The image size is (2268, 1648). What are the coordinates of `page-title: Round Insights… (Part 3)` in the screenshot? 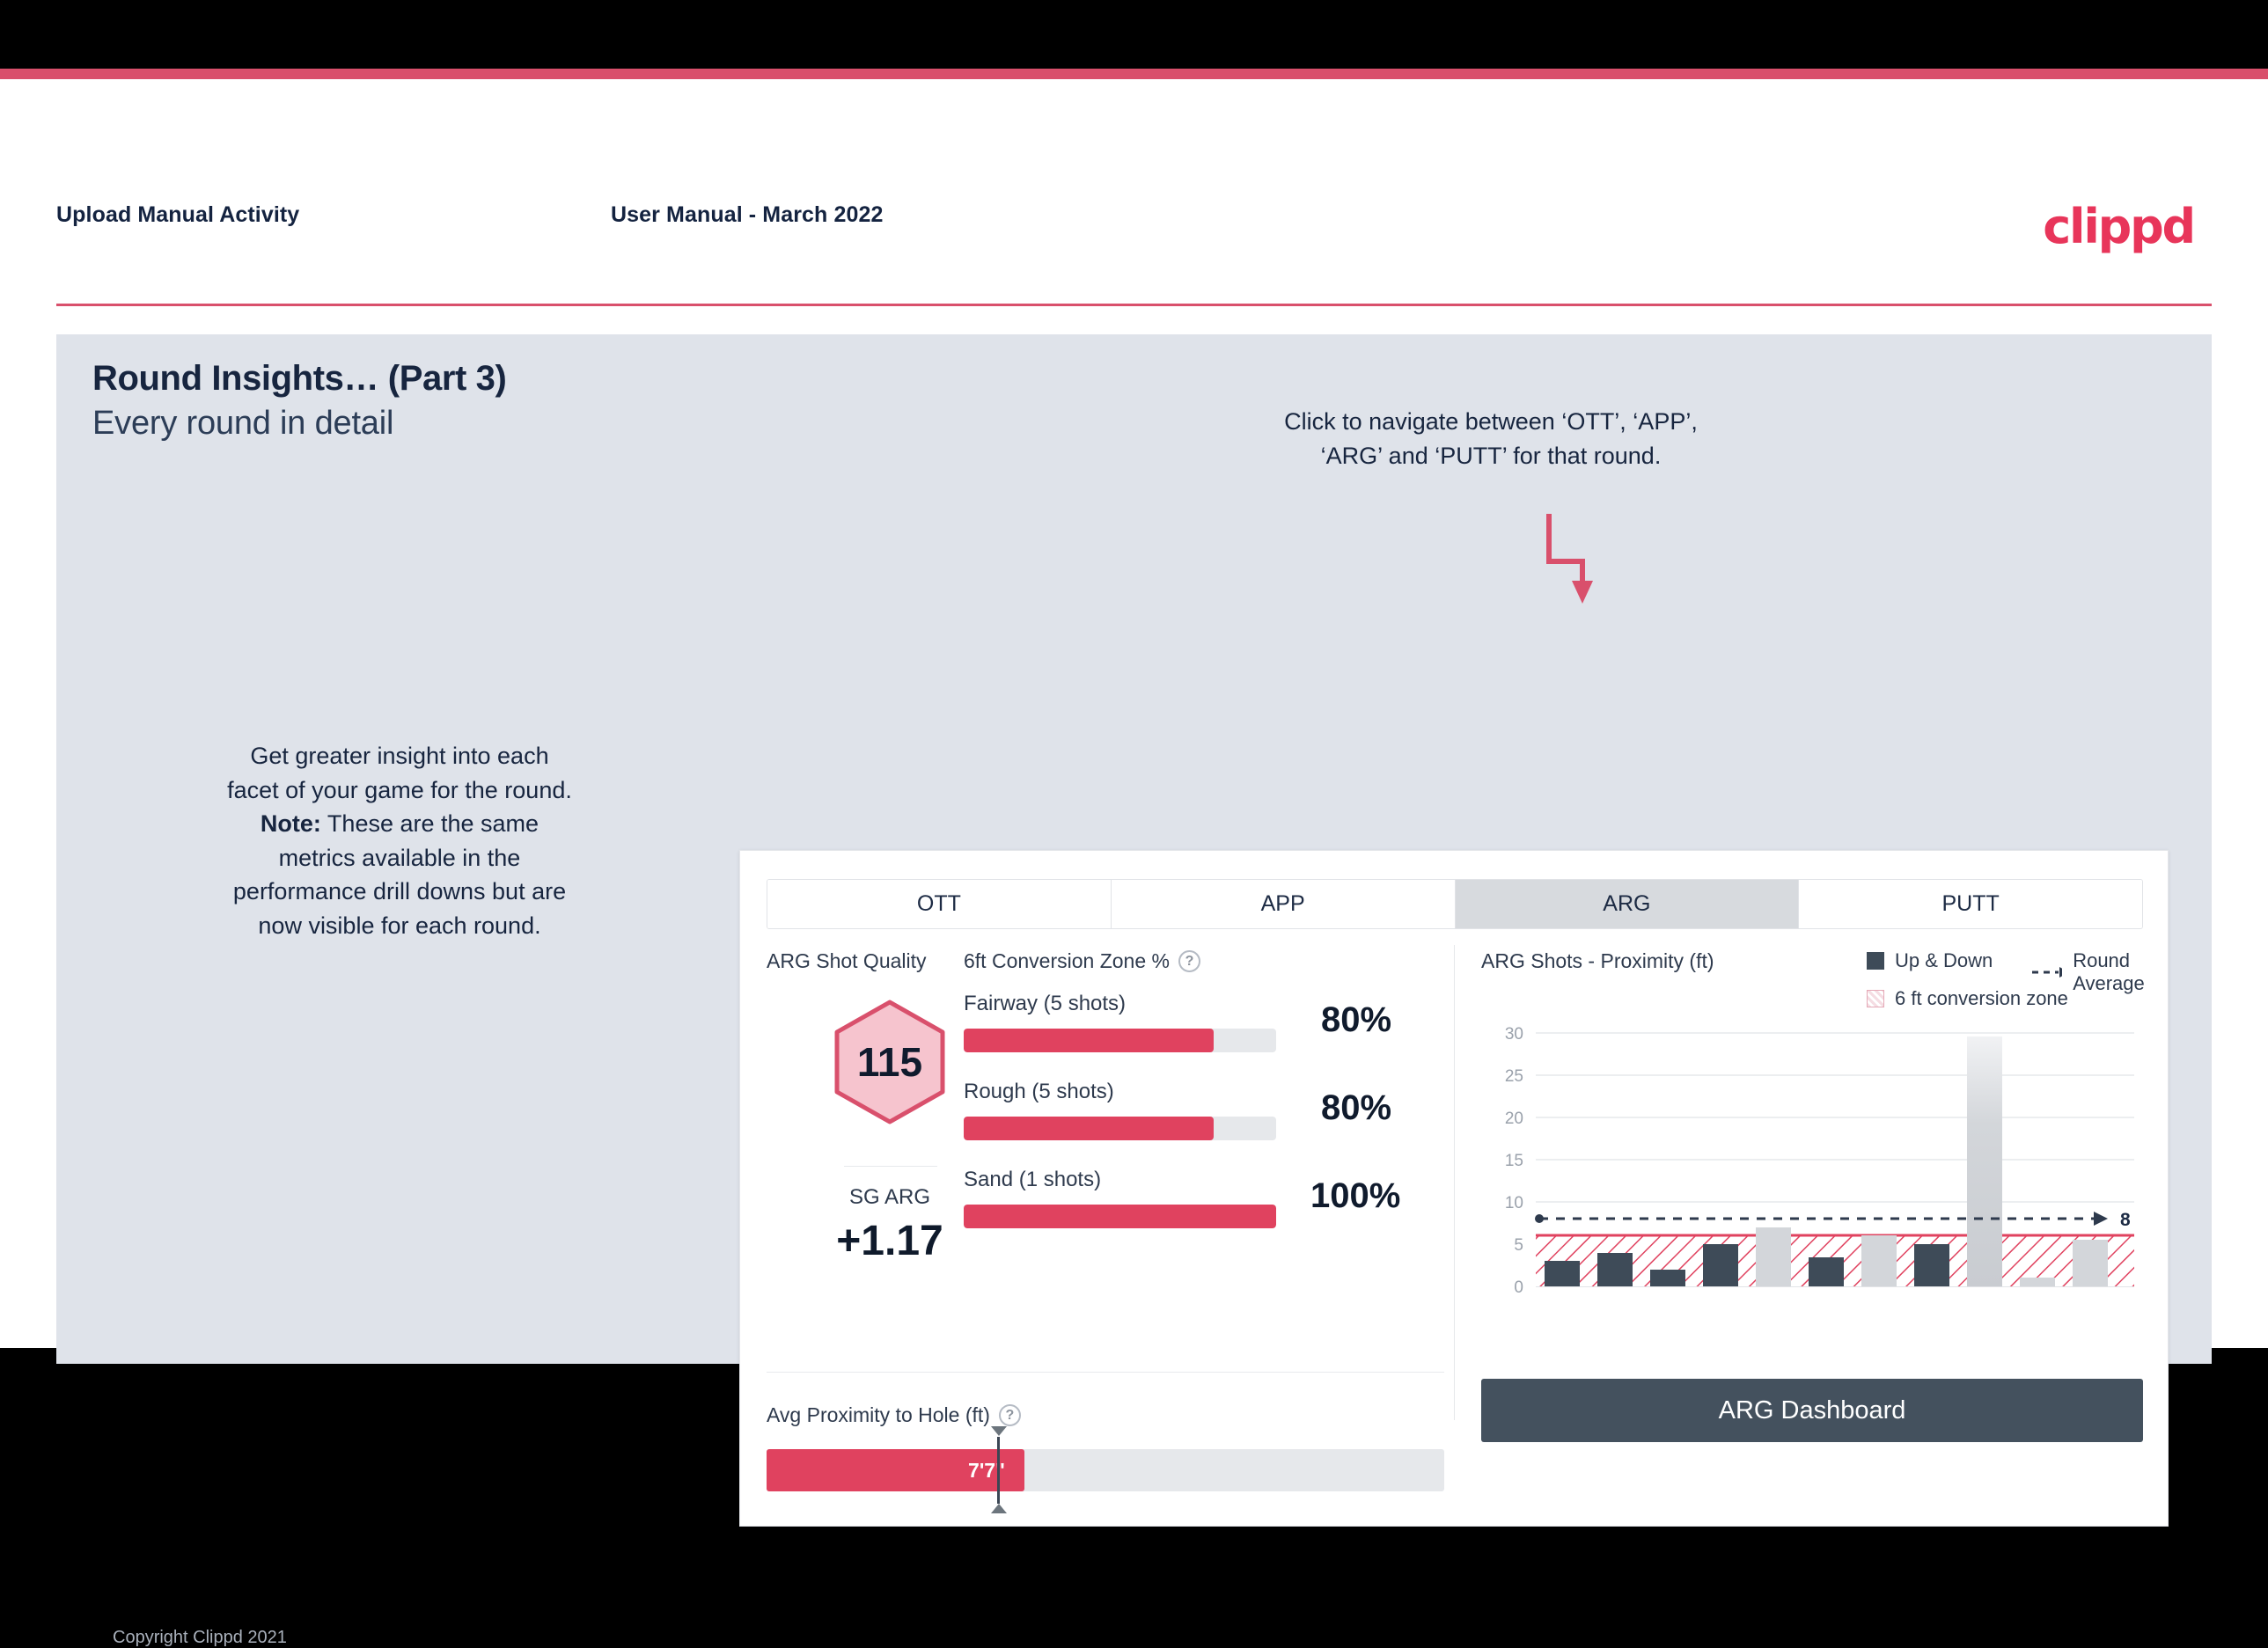 It's located at (299, 378).